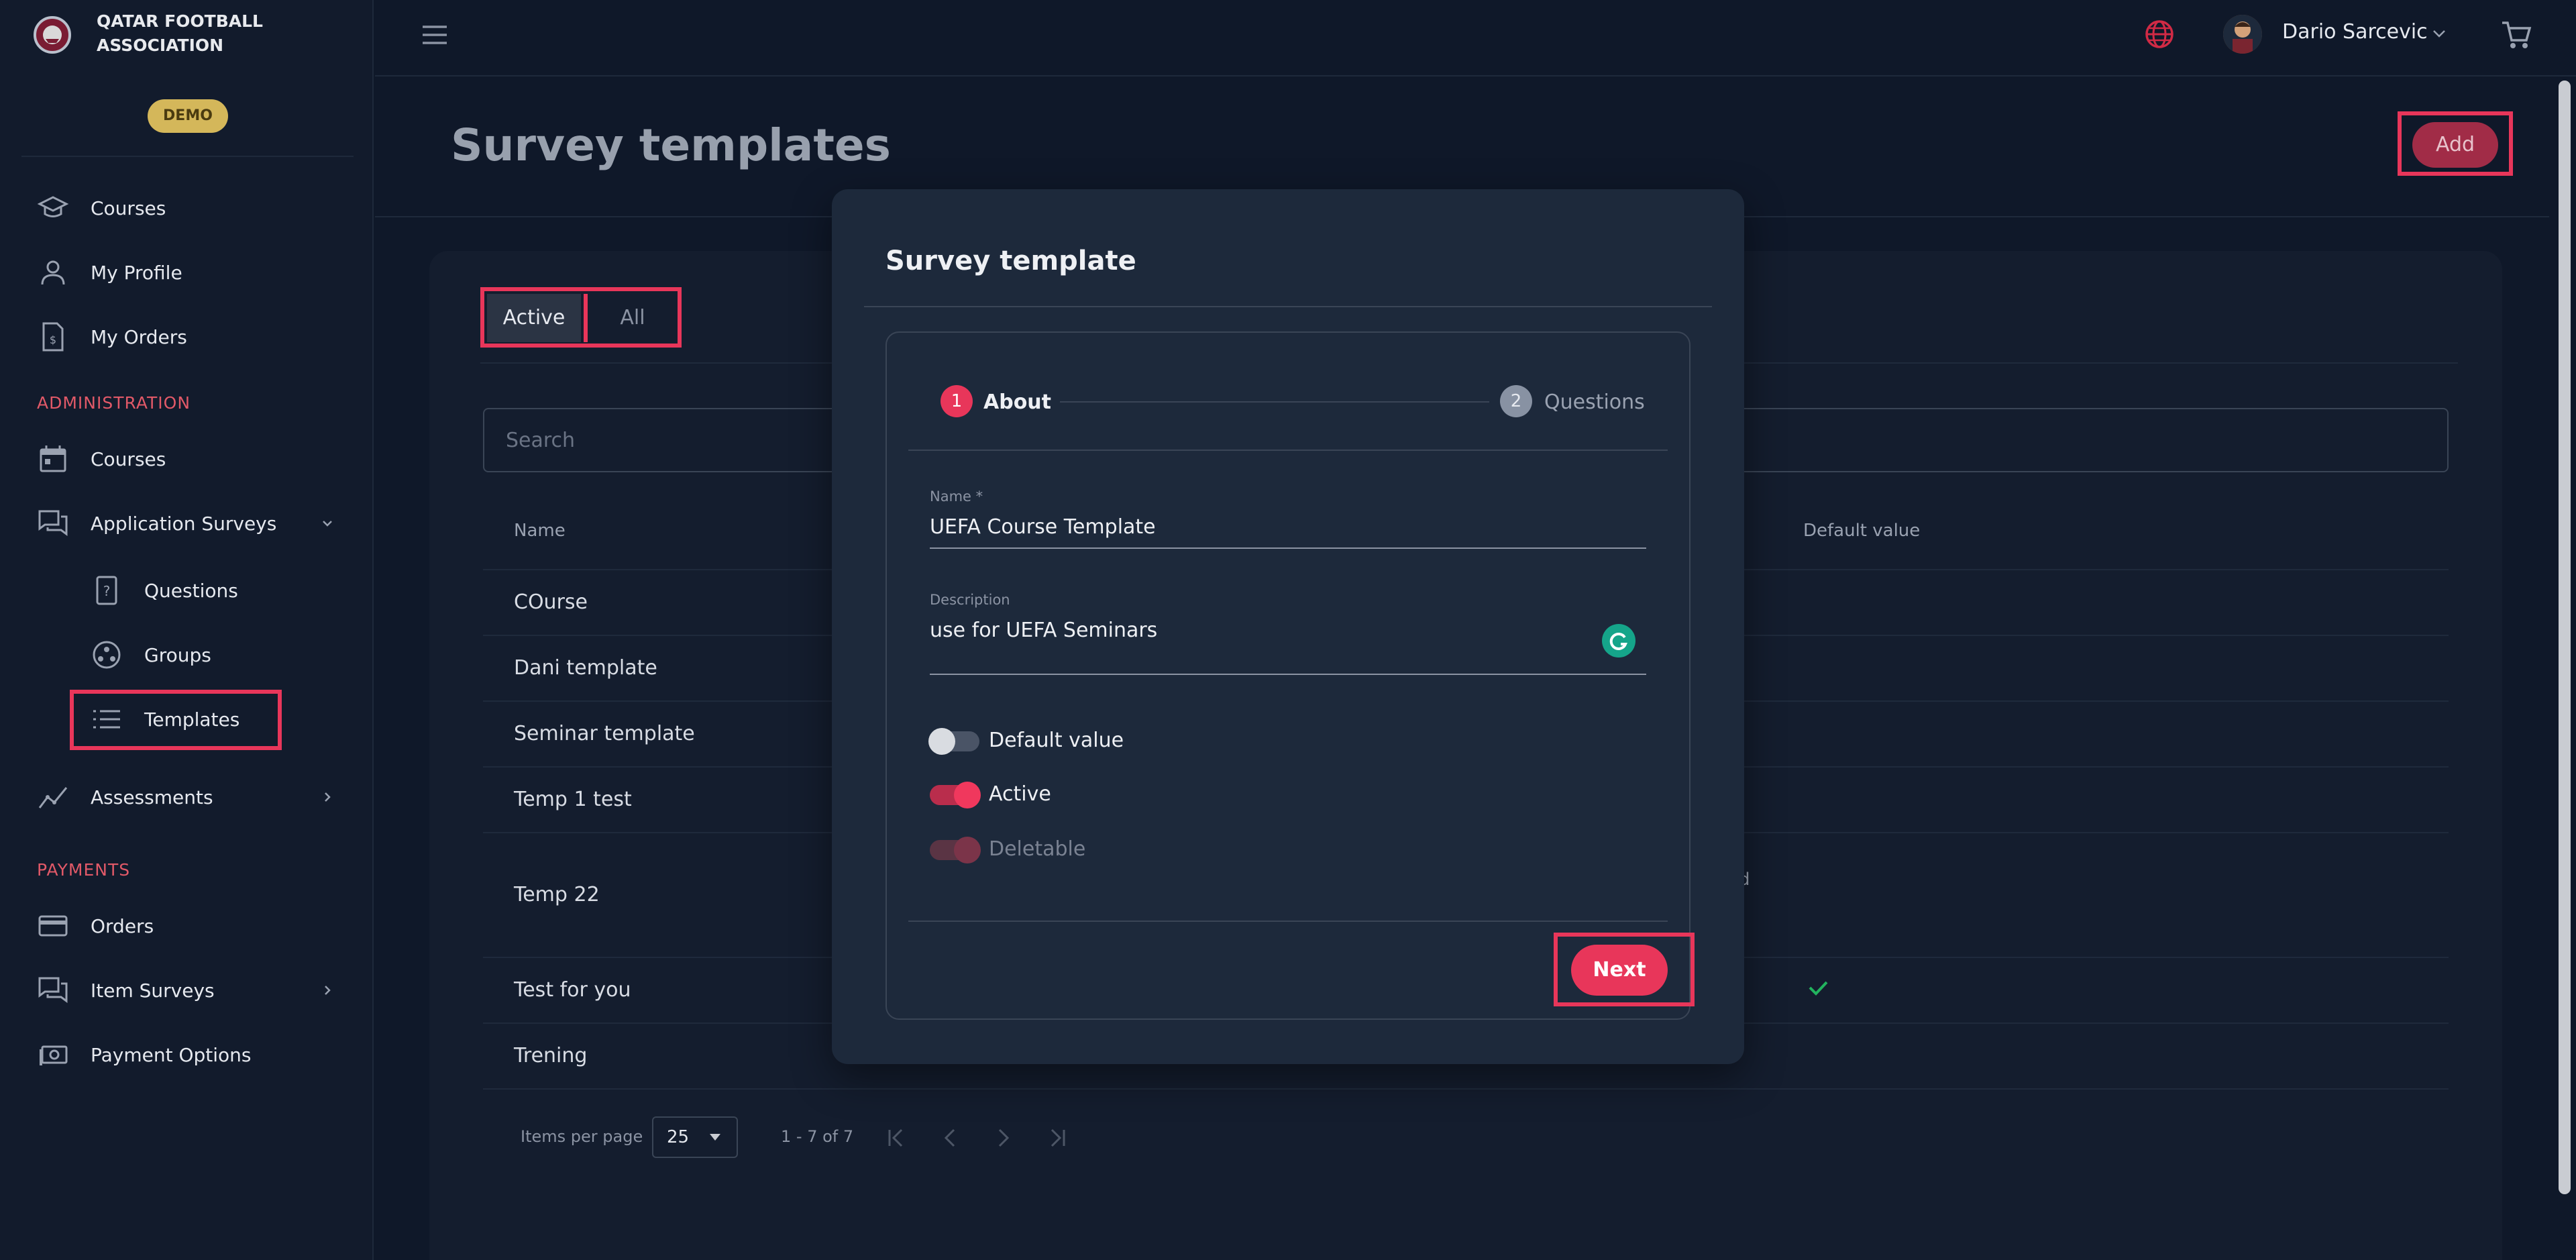  I want to click on sidebar-divider, so click(187, 157).